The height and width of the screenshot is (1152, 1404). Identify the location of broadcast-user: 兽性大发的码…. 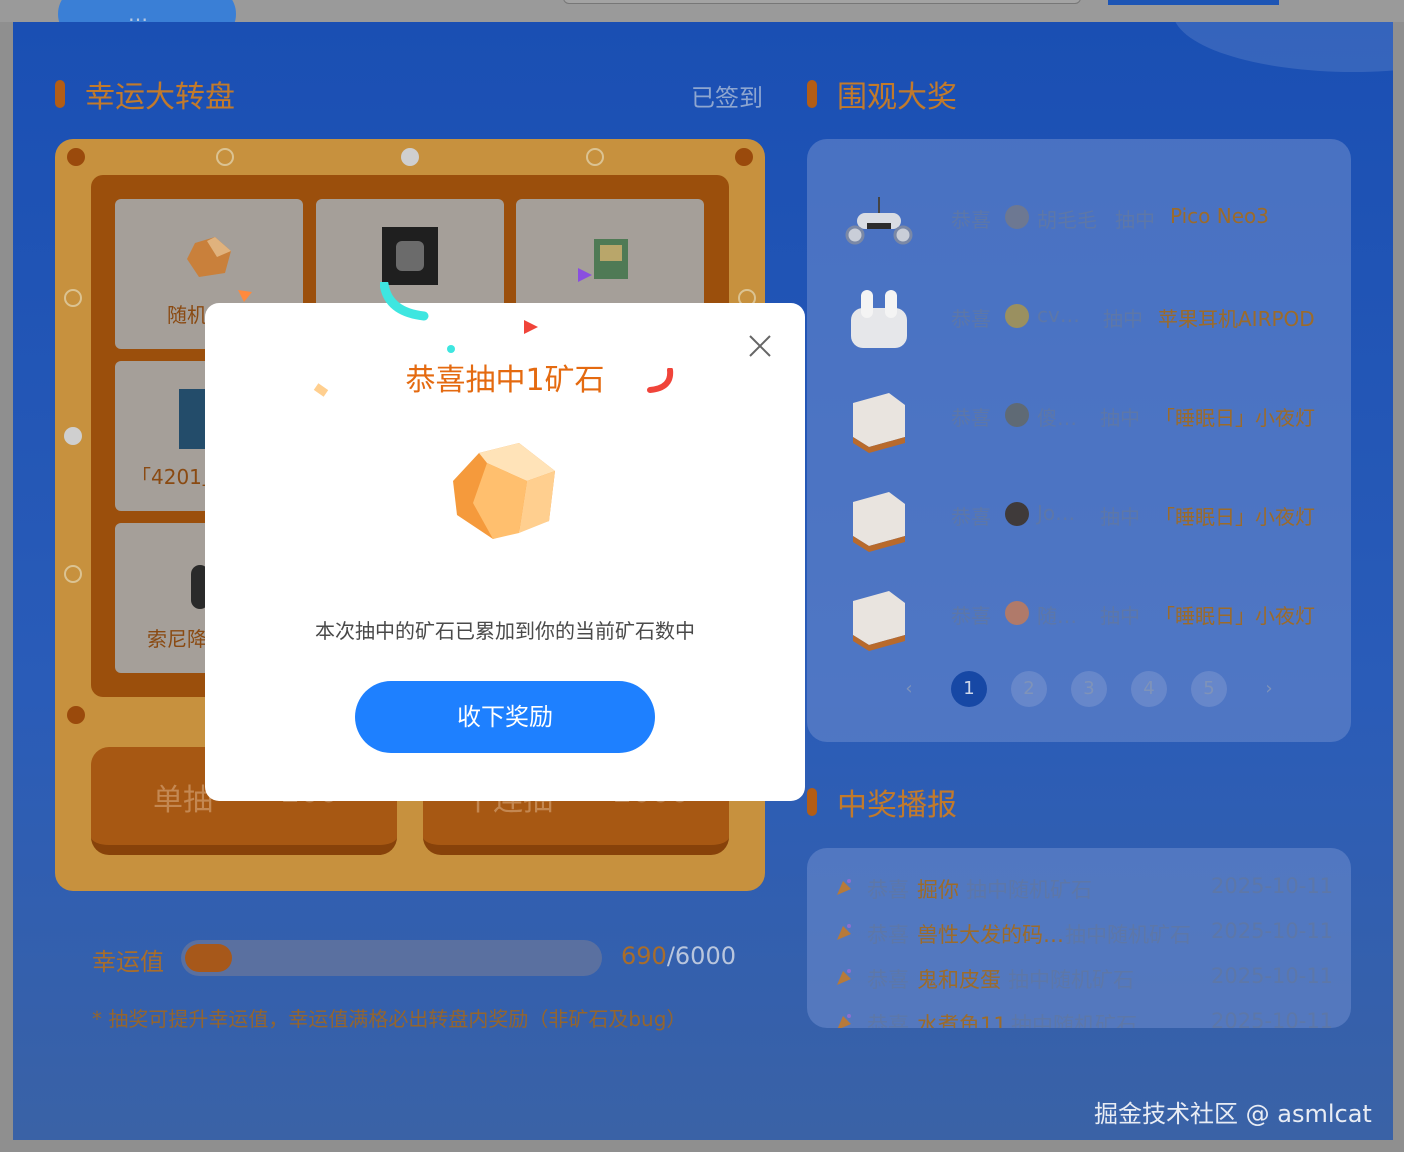
(990, 934).